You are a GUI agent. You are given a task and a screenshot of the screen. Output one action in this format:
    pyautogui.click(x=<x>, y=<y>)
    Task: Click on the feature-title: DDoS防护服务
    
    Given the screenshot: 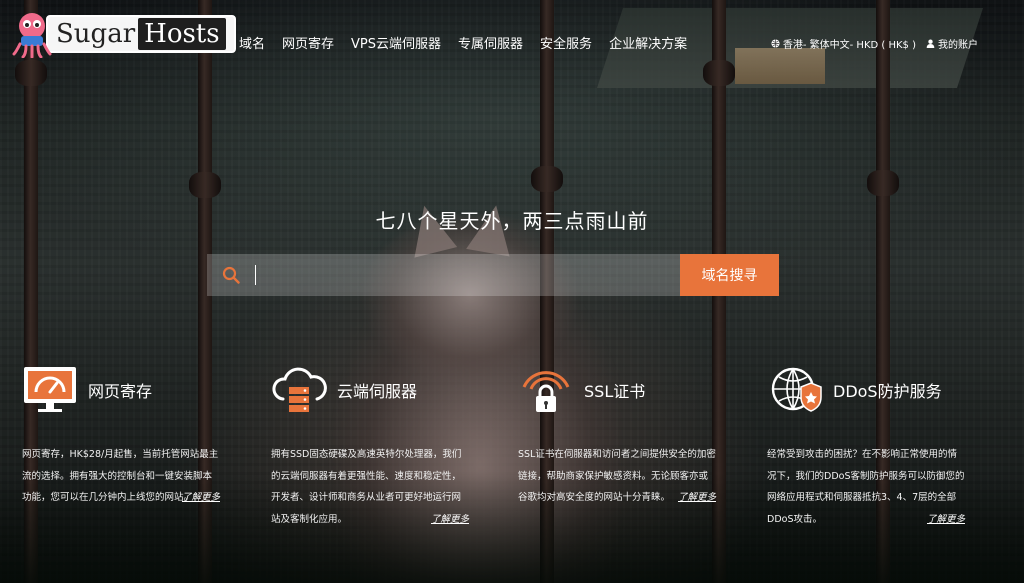 What is the action you would take?
    pyautogui.click(x=887, y=391)
    